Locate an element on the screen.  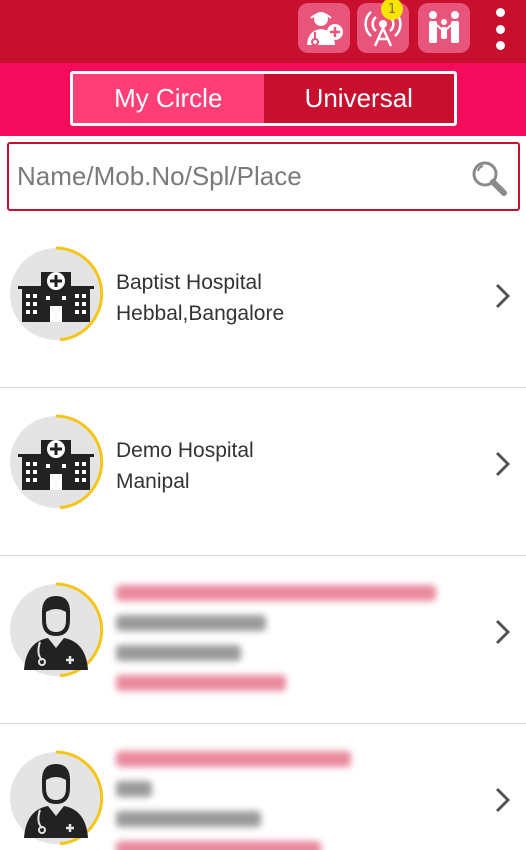
list-item-text: Demo Hospital Manipal is located at coordinates (185, 466).